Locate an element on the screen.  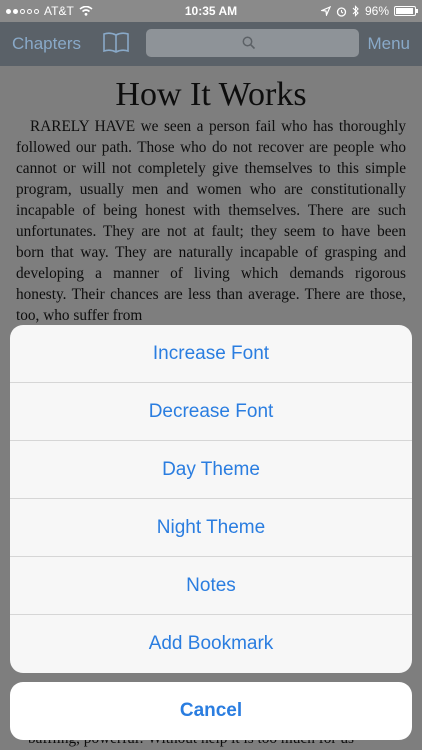
location-icon is located at coordinates (325, 11).